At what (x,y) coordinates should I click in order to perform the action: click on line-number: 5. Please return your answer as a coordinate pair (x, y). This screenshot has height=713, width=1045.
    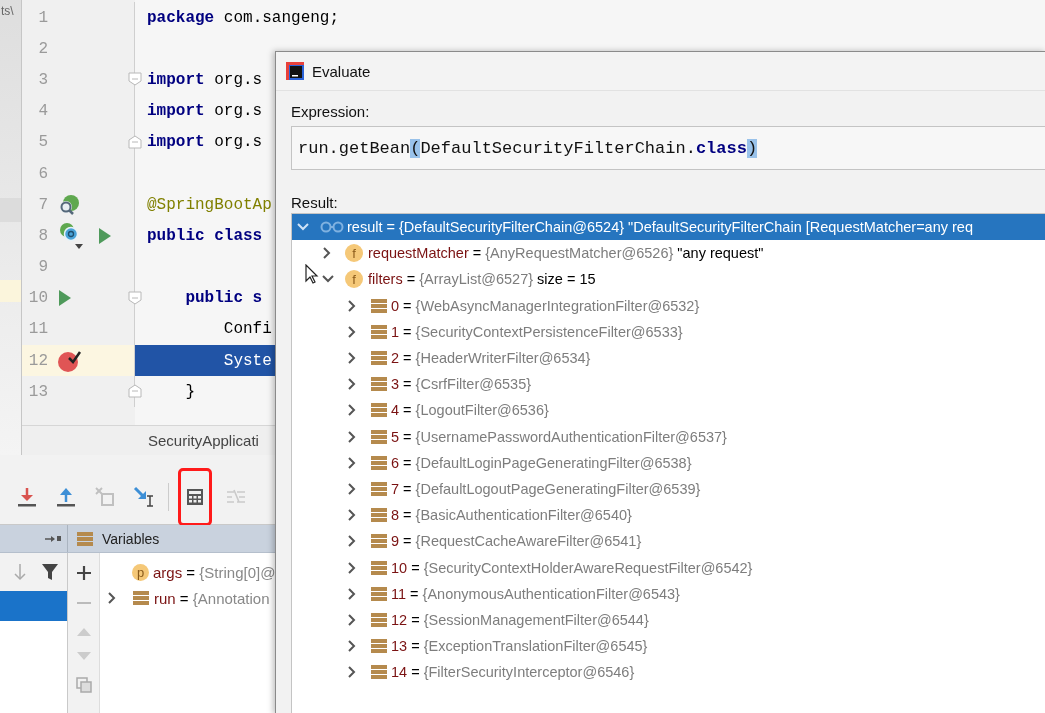
    Looking at the image, I should click on (42, 142).